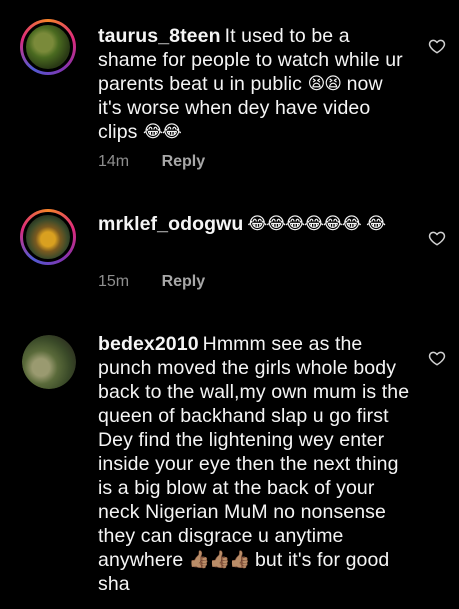 The width and height of the screenshot is (459, 609). What do you see at coordinates (324, 83) in the screenshot?
I see `emoji: 😫😫` at bounding box center [324, 83].